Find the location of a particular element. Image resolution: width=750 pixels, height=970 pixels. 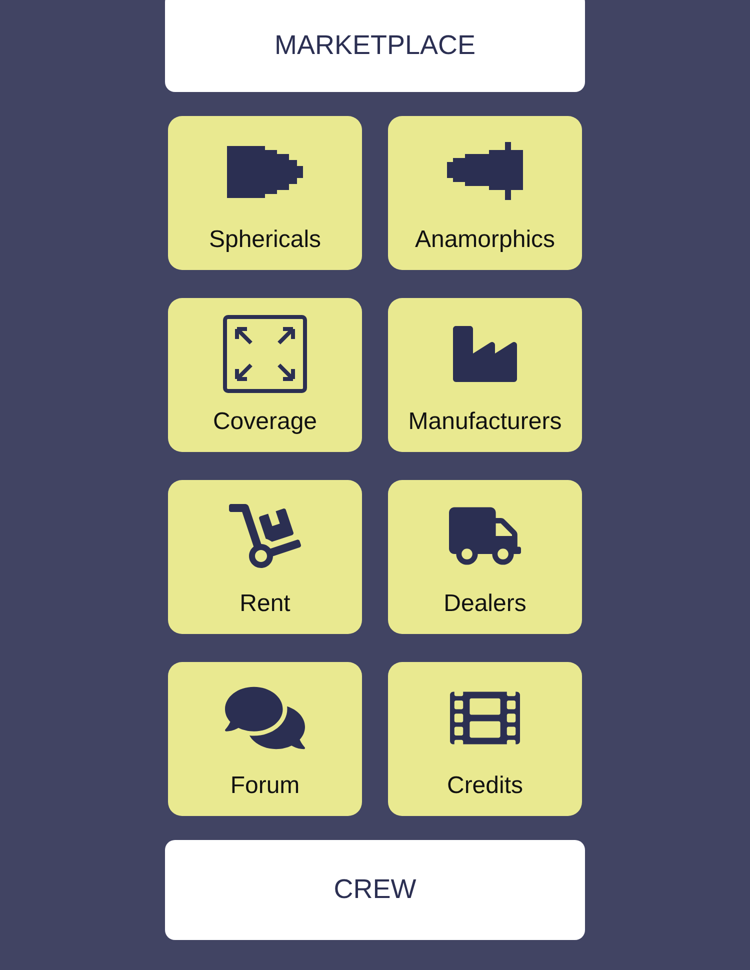

crew-button: CREW is located at coordinates (375, 890).